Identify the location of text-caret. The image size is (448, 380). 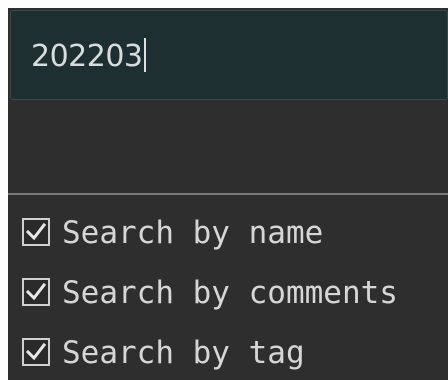
(144, 55).